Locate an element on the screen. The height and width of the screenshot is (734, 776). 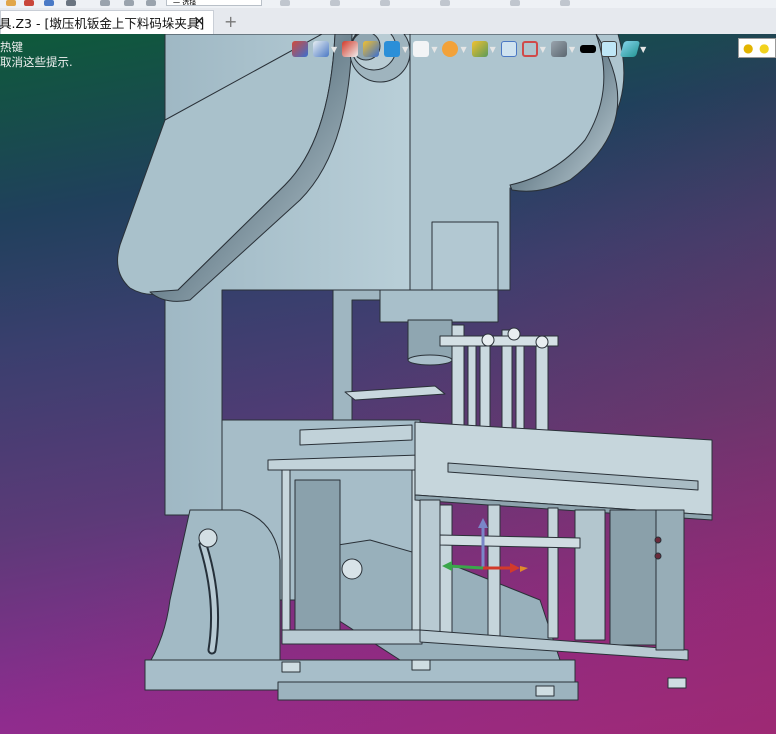
pen-icon is located at coordinates (350, 49).